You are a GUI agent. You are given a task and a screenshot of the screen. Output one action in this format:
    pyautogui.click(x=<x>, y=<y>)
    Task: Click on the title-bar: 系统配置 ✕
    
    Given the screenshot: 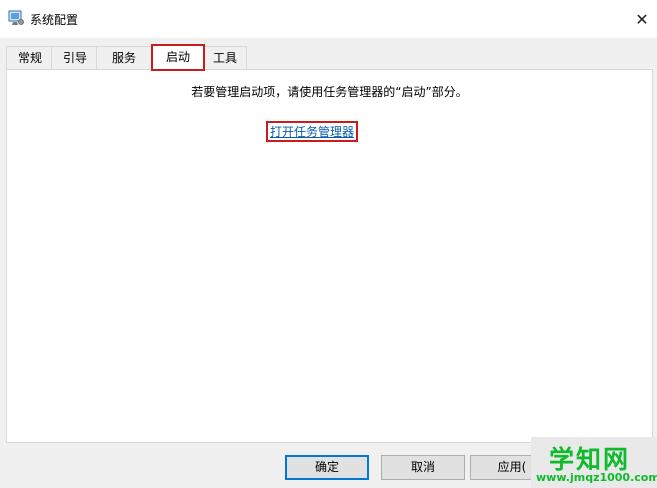 What is the action you would take?
    pyautogui.click(x=328, y=19)
    